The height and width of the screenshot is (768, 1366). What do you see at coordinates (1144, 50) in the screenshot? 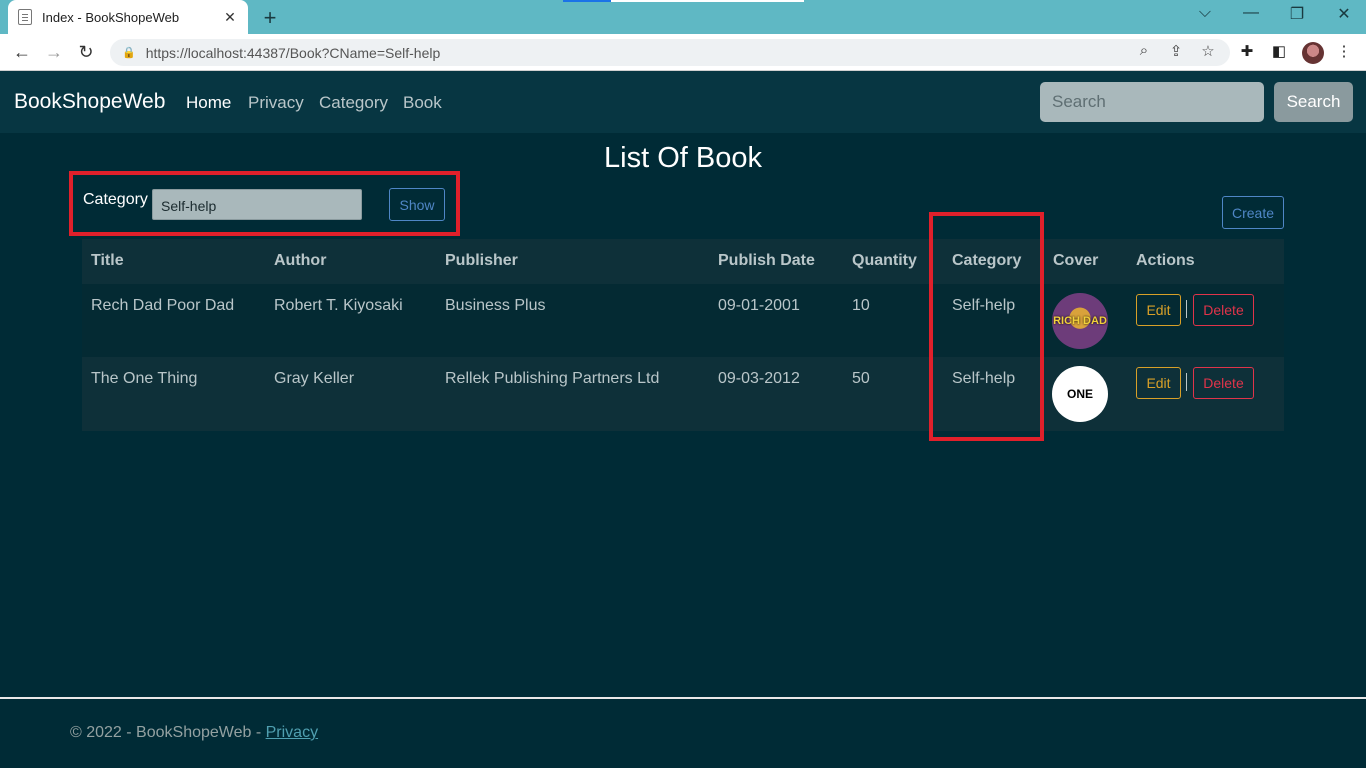
I see `zoom-icon: ⌕` at bounding box center [1144, 50].